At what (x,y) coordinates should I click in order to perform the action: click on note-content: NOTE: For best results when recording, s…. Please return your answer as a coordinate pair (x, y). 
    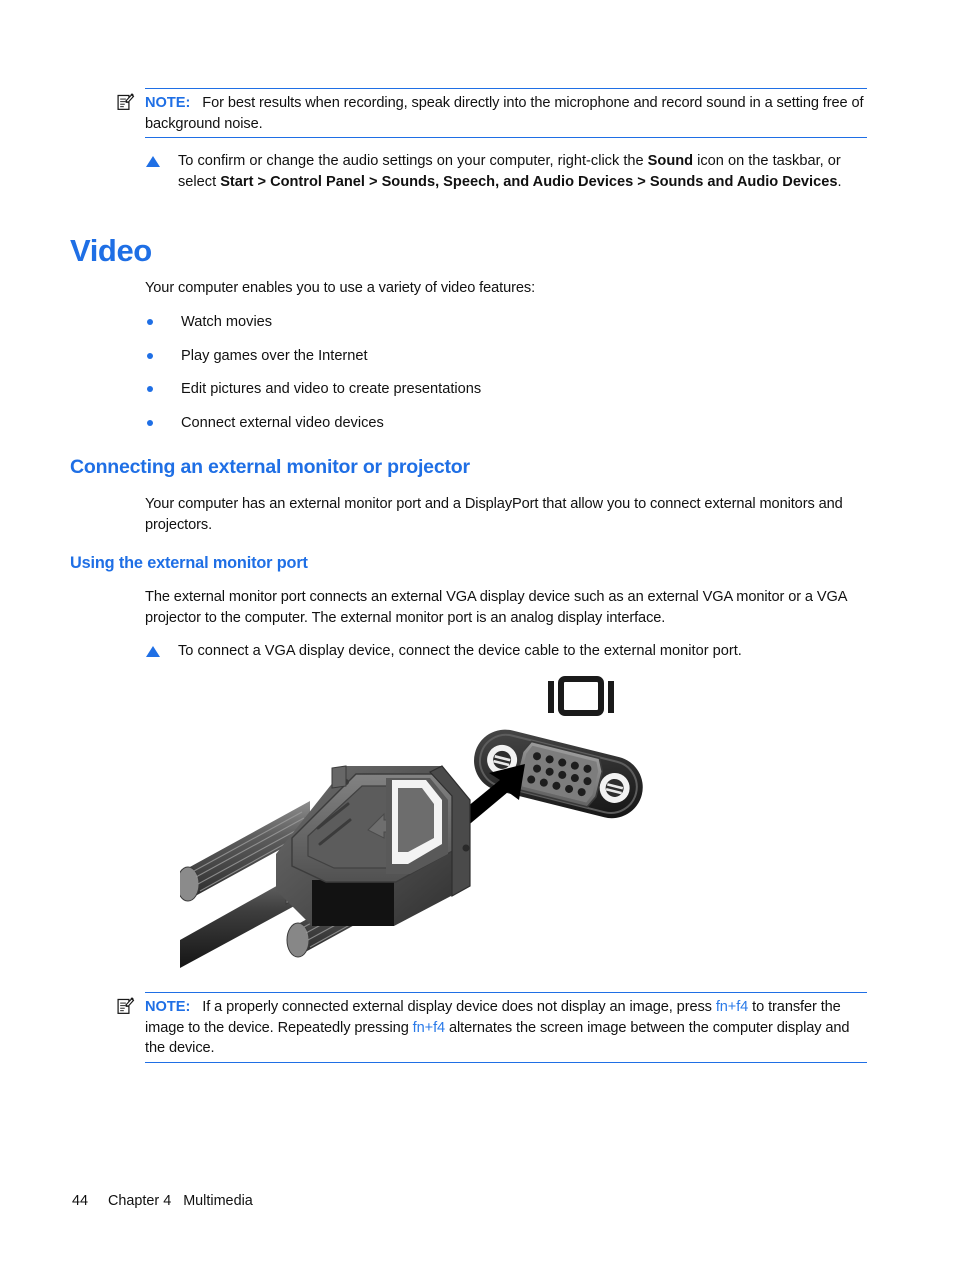
    Looking at the image, I should click on (492, 113).